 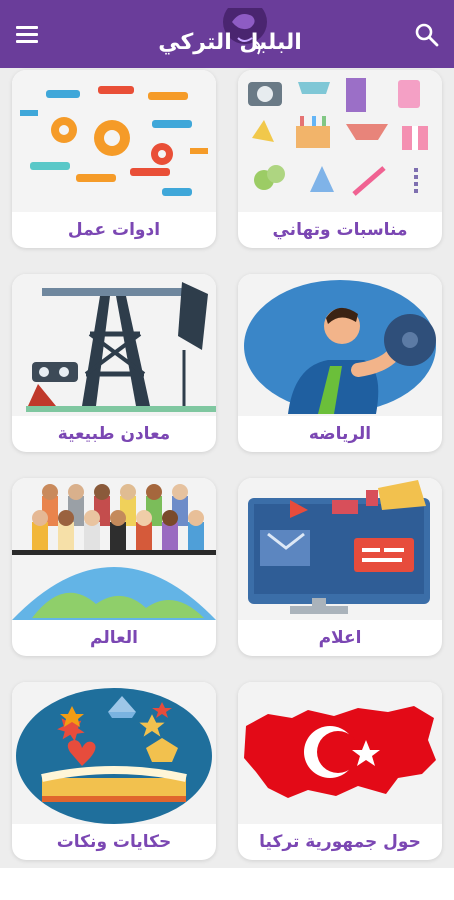 What do you see at coordinates (340, 230) in the screenshot?
I see `category-label: مناسبات وتهاني` at bounding box center [340, 230].